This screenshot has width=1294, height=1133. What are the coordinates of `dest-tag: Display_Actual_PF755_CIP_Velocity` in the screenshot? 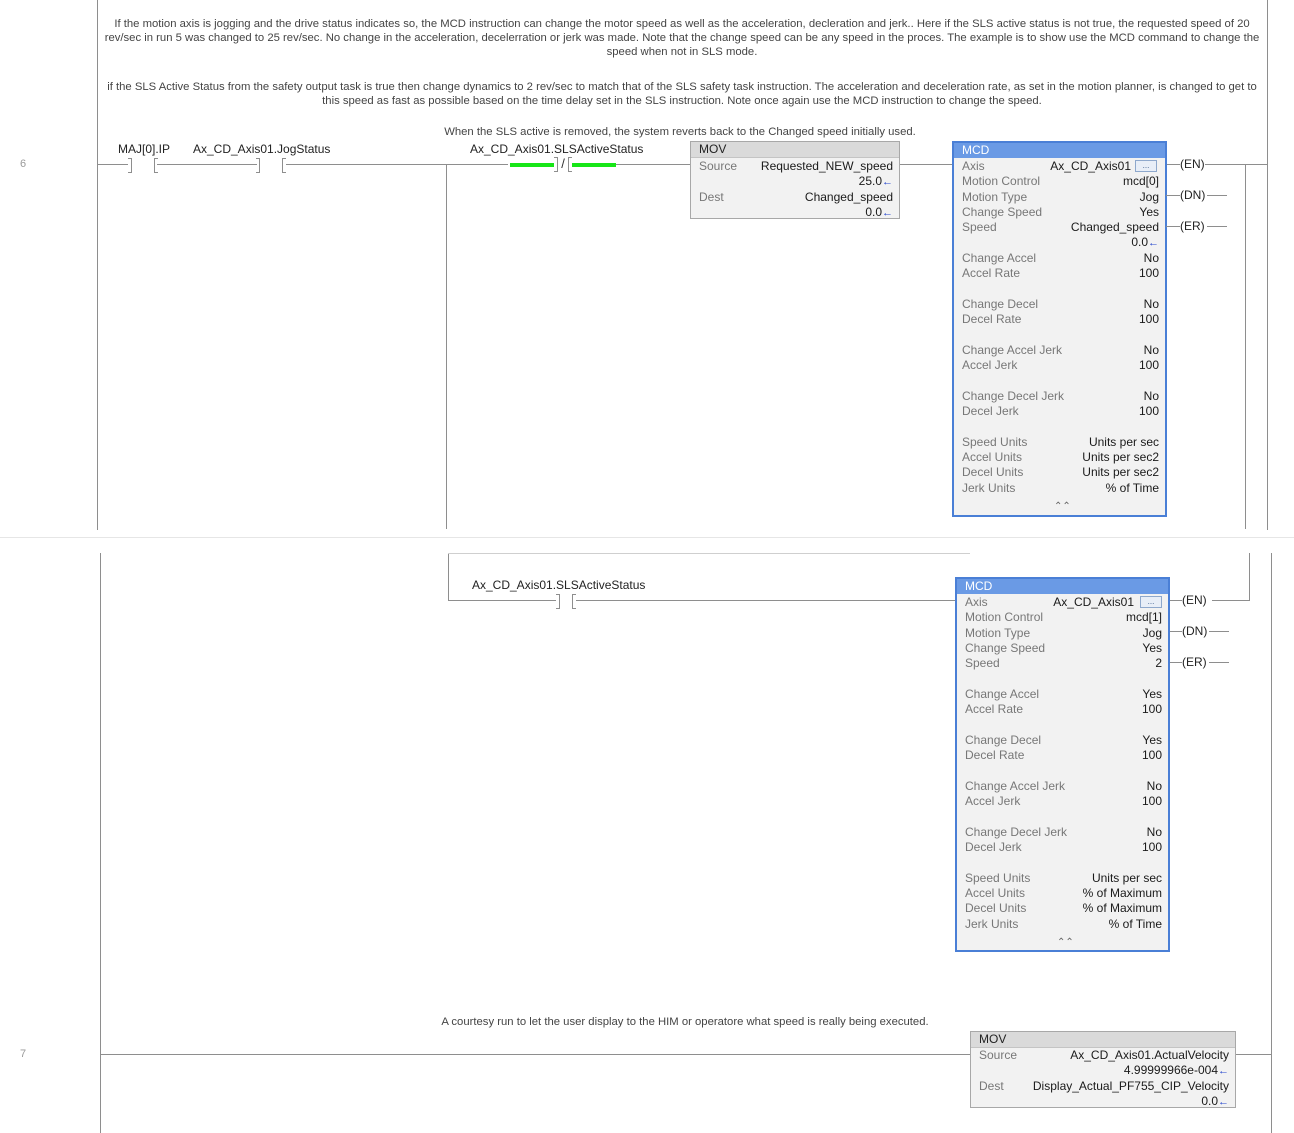 It's located at (1131, 1086).